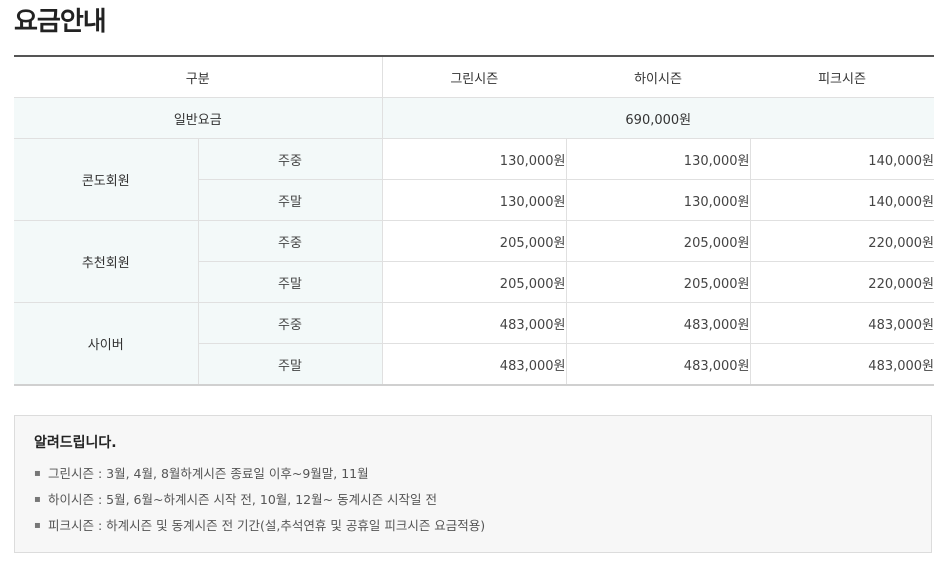 Image resolution: width=947 pixels, height=567 pixels. What do you see at coordinates (198, 118) in the screenshot?
I see `general-fee-label: 일반요금` at bounding box center [198, 118].